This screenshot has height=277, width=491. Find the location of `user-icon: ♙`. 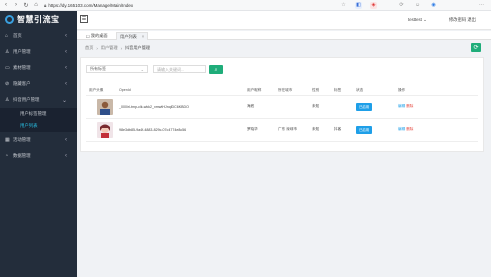

user-icon: ♙ is located at coordinates (7, 52).